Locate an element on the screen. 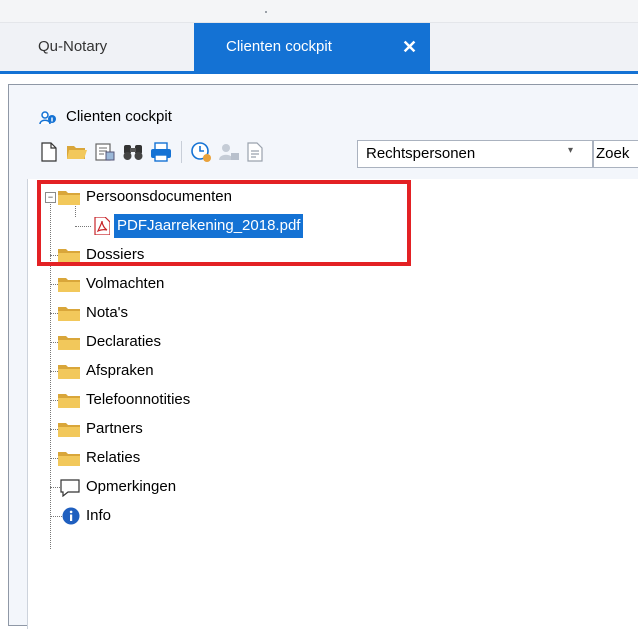 Image resolution: width=638 pixels, height=629 pixels. comment-icon is located at coordinates (70, 488).